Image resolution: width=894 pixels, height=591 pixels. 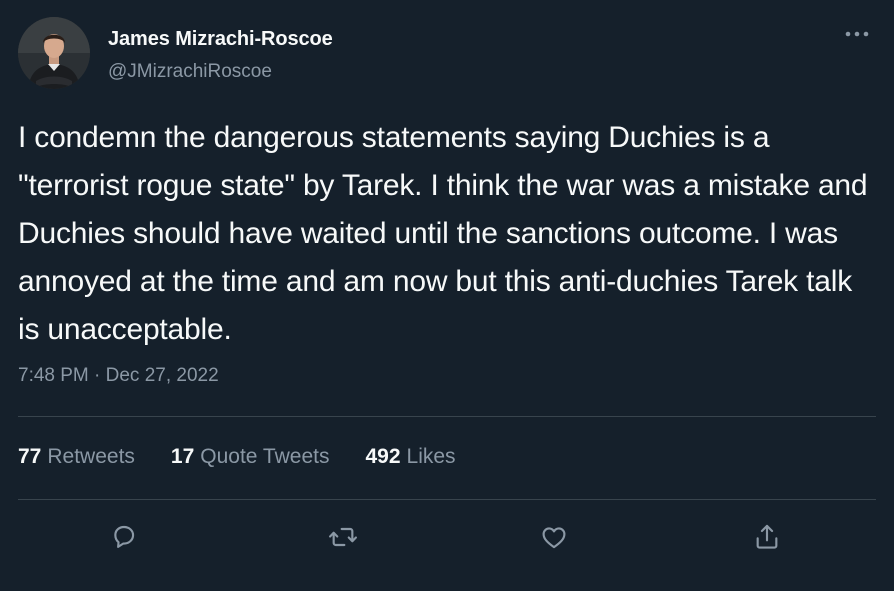 I want to click on avatar, so click(x=54, y=53).